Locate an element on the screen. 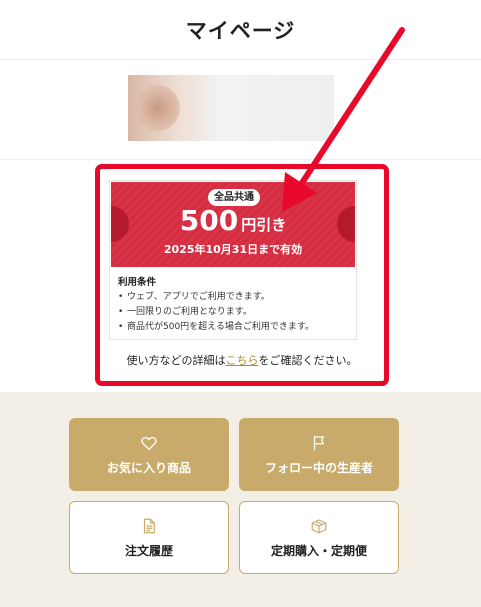  blurred-profile-image is located at coordinates (231, 108).